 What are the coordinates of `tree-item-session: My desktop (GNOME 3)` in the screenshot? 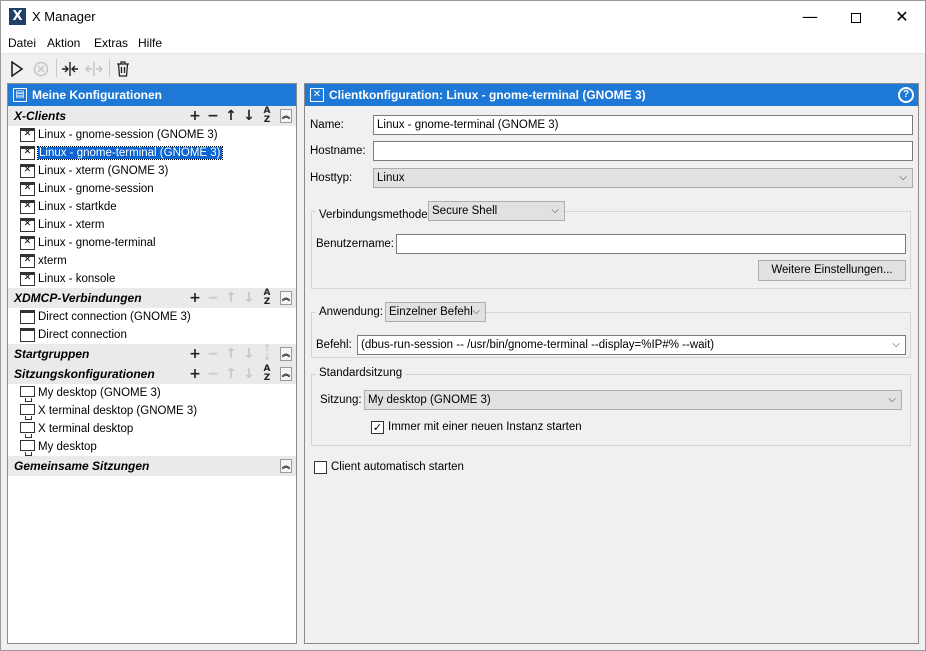 It's located at (152, 393).